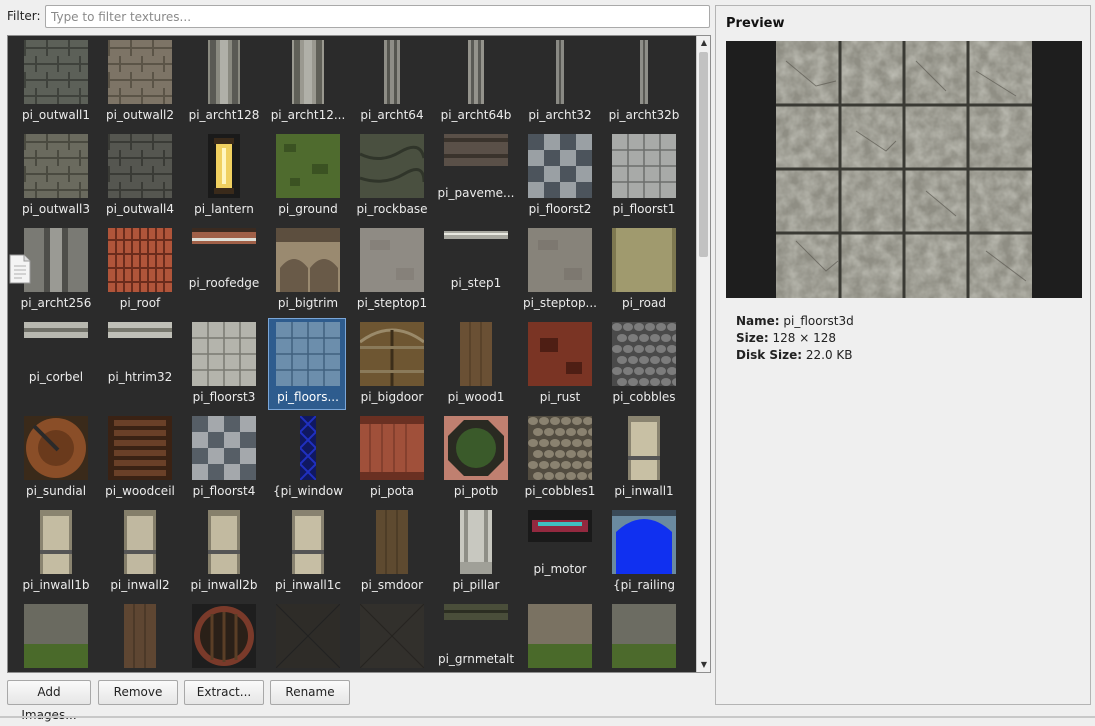  Describe the element at coordinates (547, 717) in the screenshot. I see `window-bottom-border` at that location.